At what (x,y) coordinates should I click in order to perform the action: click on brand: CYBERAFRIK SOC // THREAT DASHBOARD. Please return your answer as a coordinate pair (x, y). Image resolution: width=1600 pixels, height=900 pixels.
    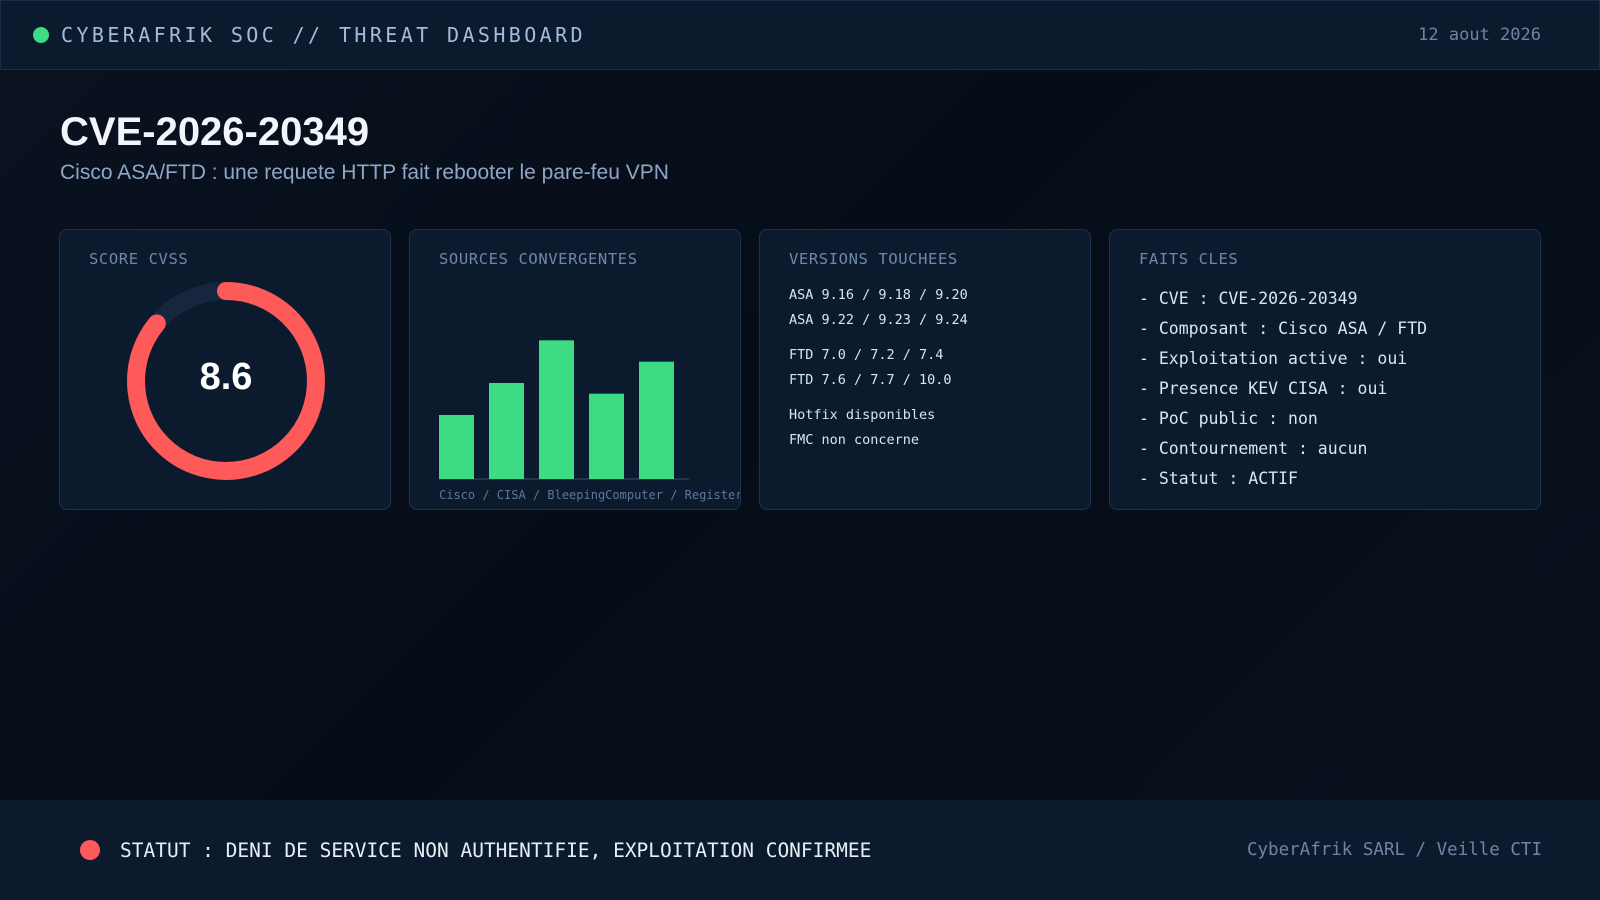
    Looking at the image, I should click on (309, 35).